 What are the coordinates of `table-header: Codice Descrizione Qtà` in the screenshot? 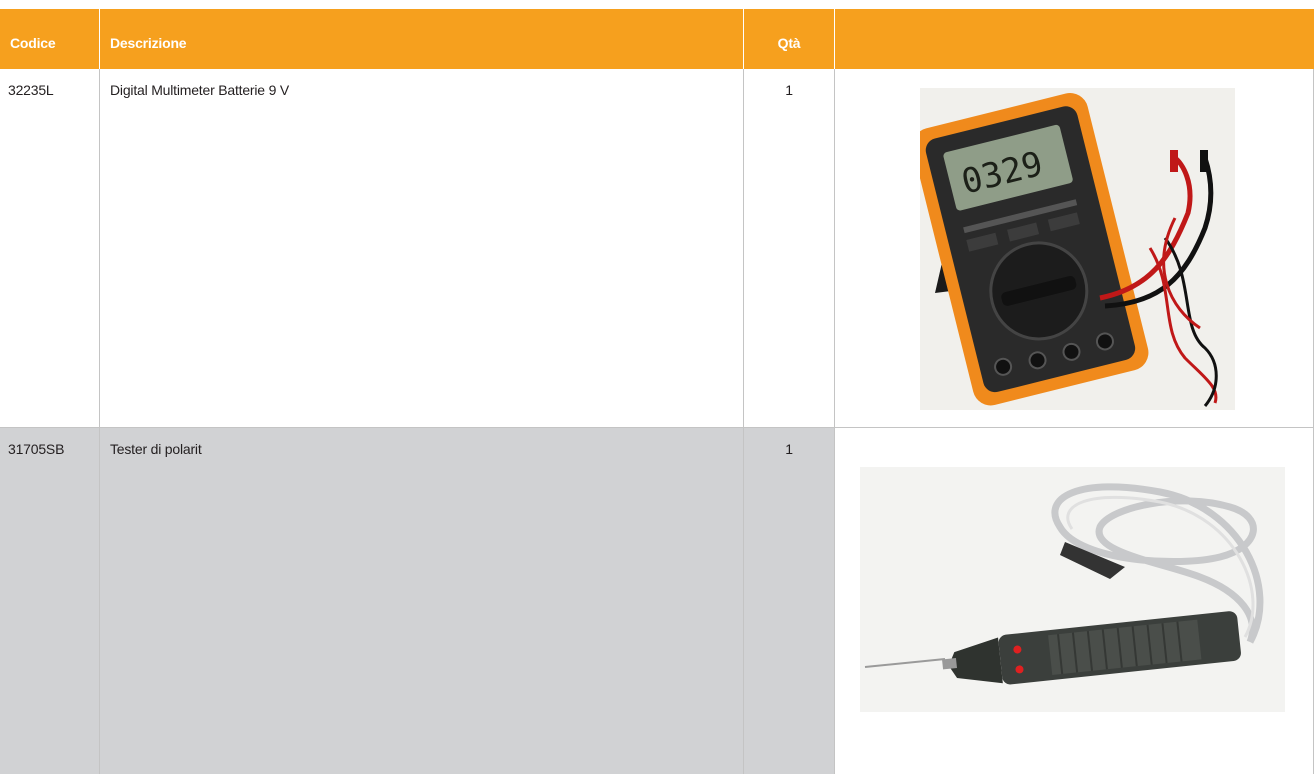 It's located at (657, 39).